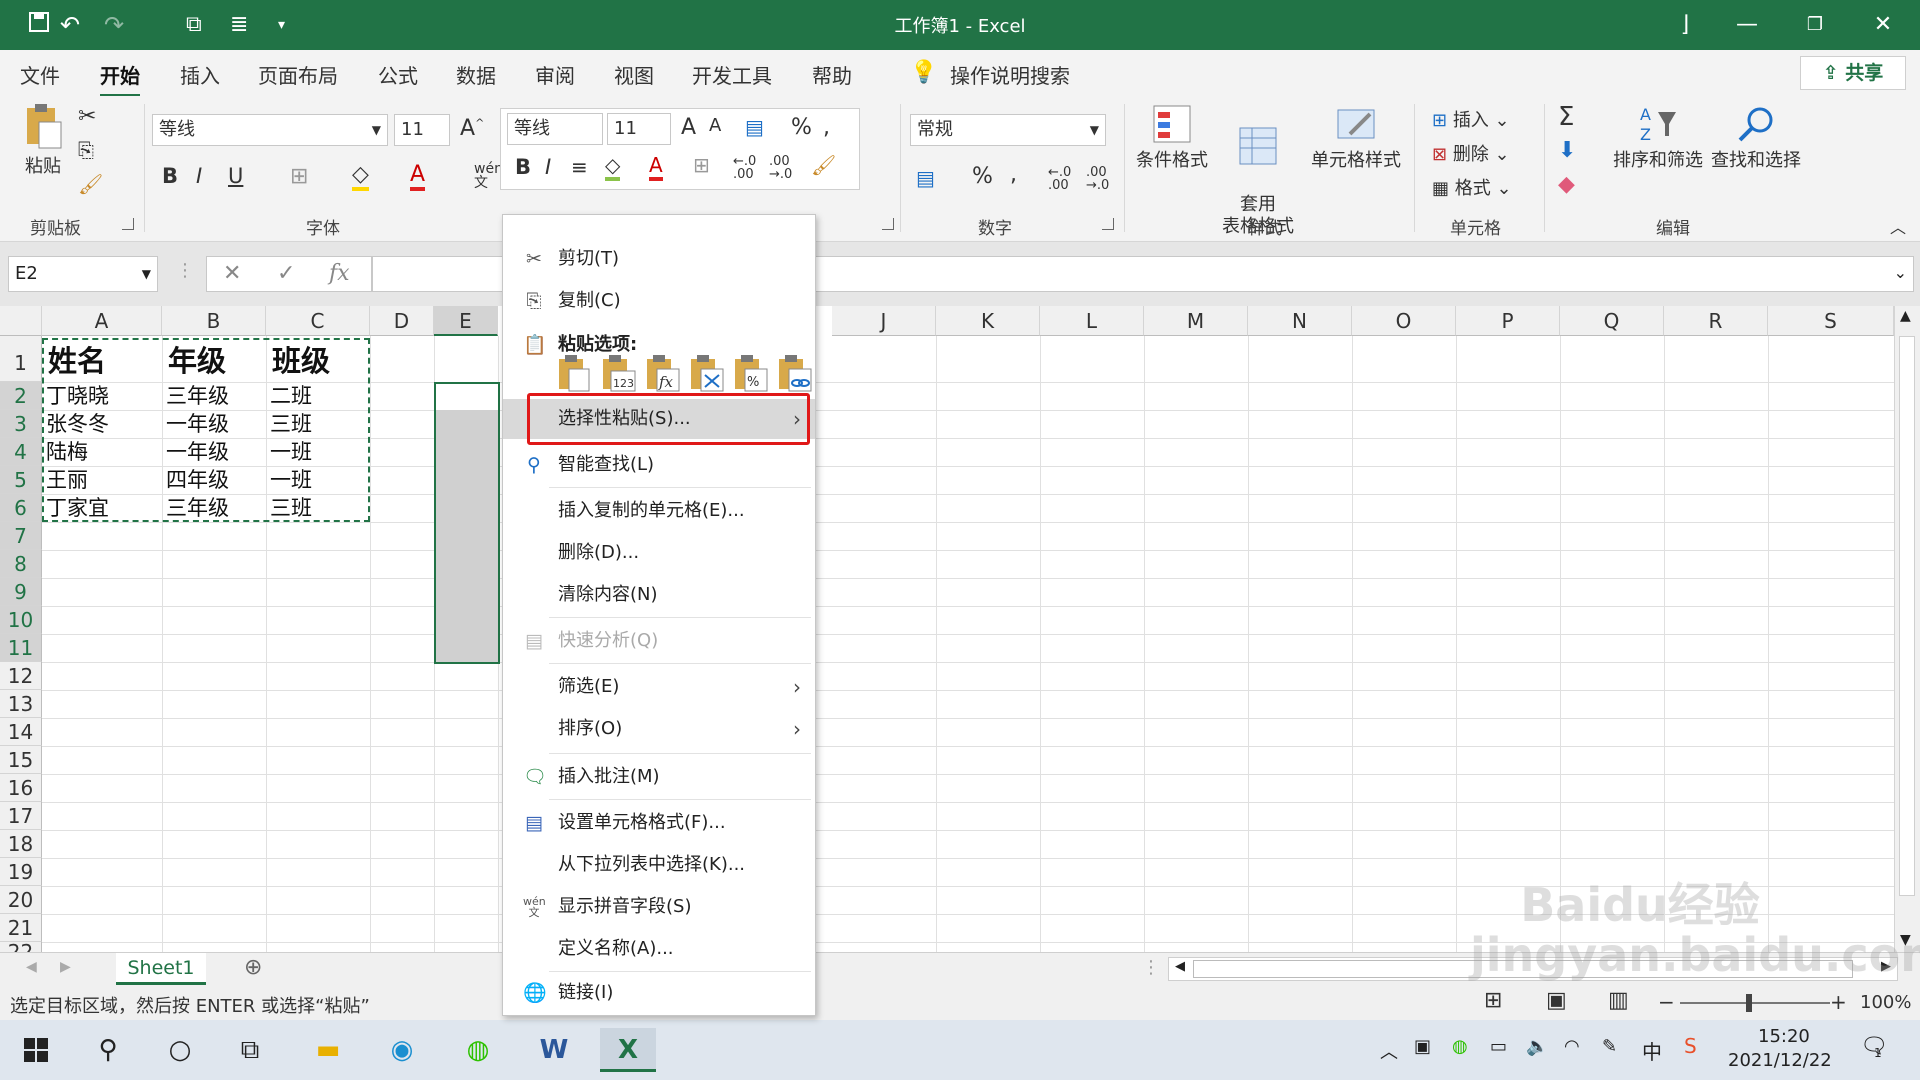 The image size is (1920, 1080). I want to click on mini-comma-icon: ,, so click(826, 127).